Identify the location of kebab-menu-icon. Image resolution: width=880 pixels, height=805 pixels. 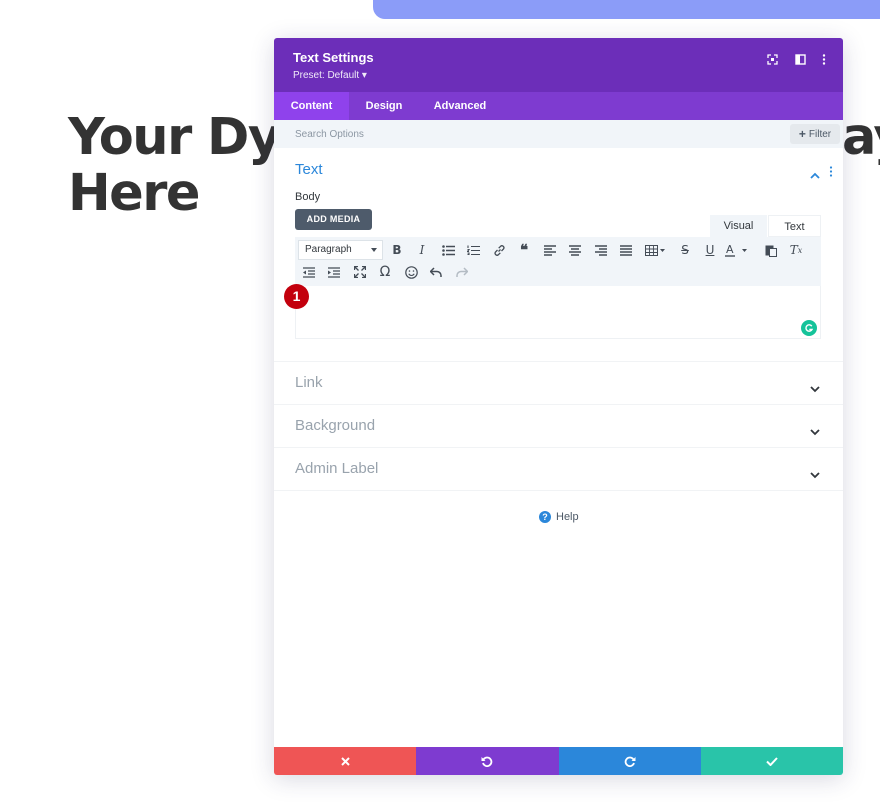
(824, 59).